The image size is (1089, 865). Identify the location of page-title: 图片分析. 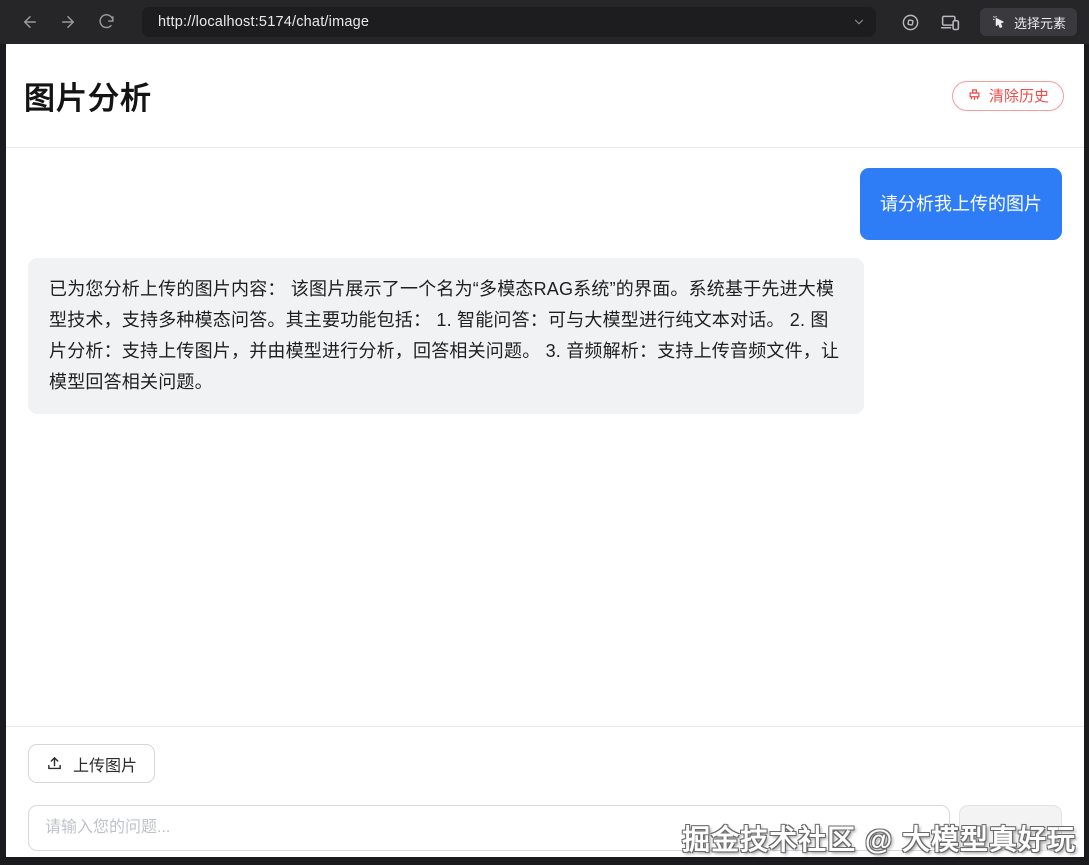
(88, 98).